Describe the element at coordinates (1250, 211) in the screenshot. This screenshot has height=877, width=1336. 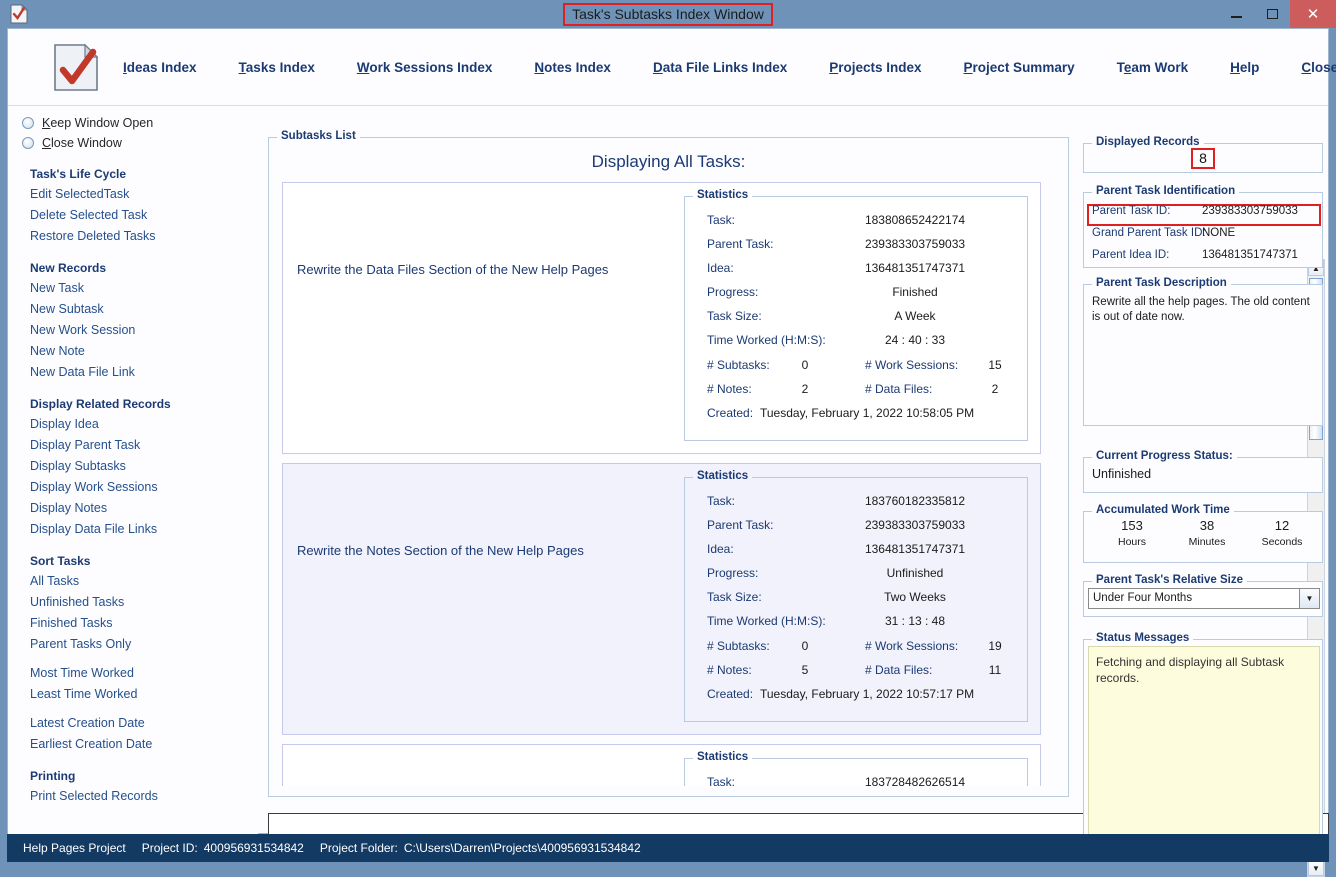
I see `parent-task-id-value: 239383303759033` at that location.